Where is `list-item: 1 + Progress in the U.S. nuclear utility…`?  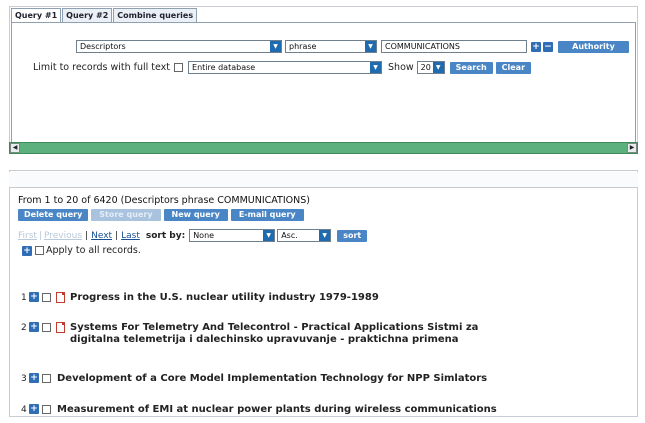 list-item: 1 + Progress in the U.S. nuclear utility… is located at coordinates (200, 298).